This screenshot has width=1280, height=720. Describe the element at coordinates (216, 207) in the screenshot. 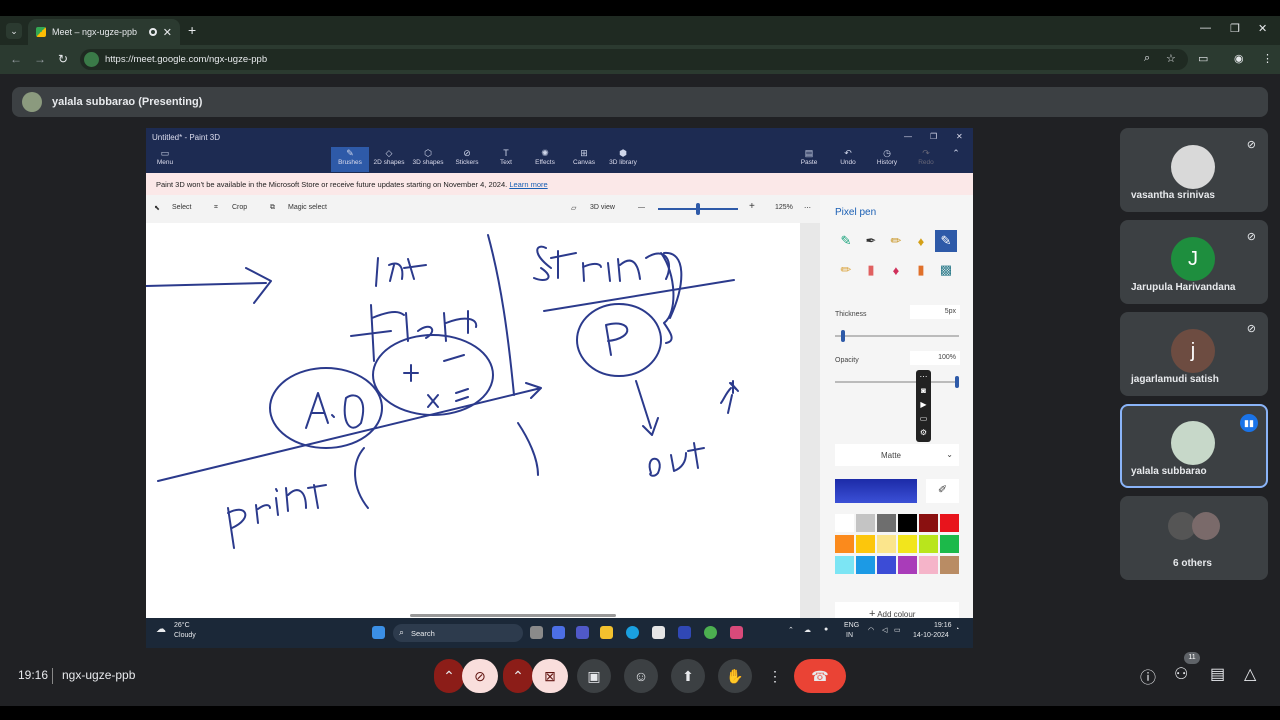

I see `crop-icon: ⌗` at that location.